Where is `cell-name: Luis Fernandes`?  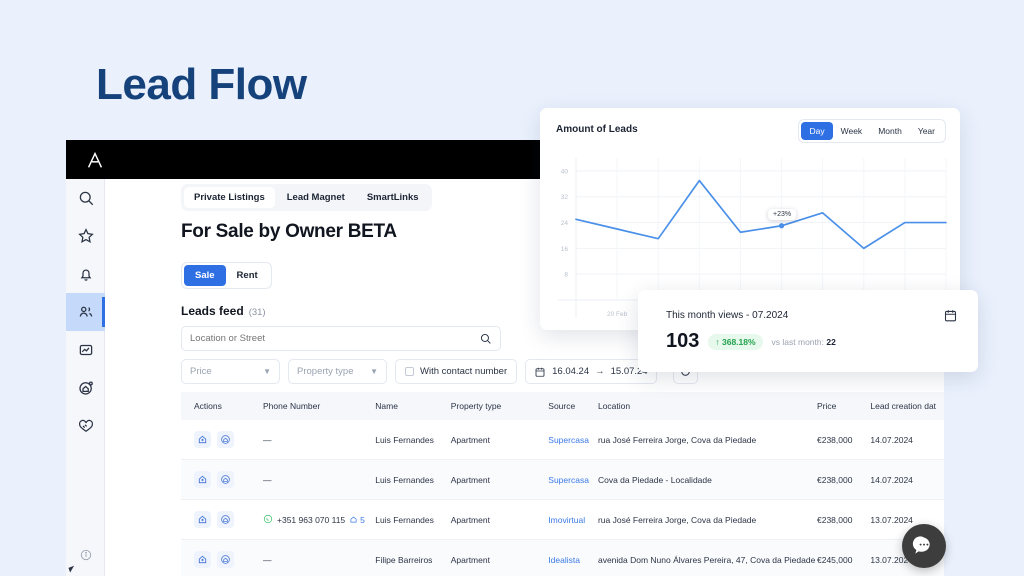
cell-name: Luis Fernandes is located at coordinates (404, 519).